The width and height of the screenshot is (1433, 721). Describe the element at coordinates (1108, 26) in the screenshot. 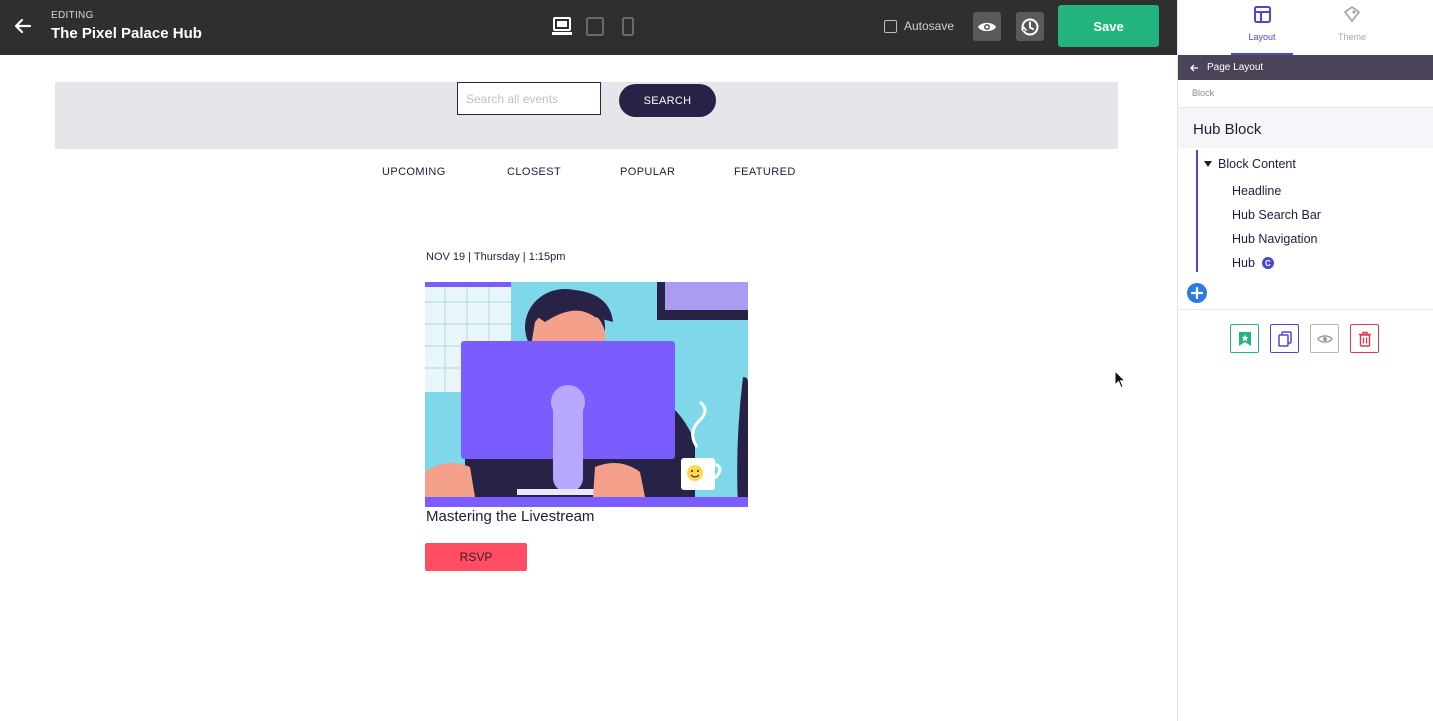

I see `save-button: Save` at that location.